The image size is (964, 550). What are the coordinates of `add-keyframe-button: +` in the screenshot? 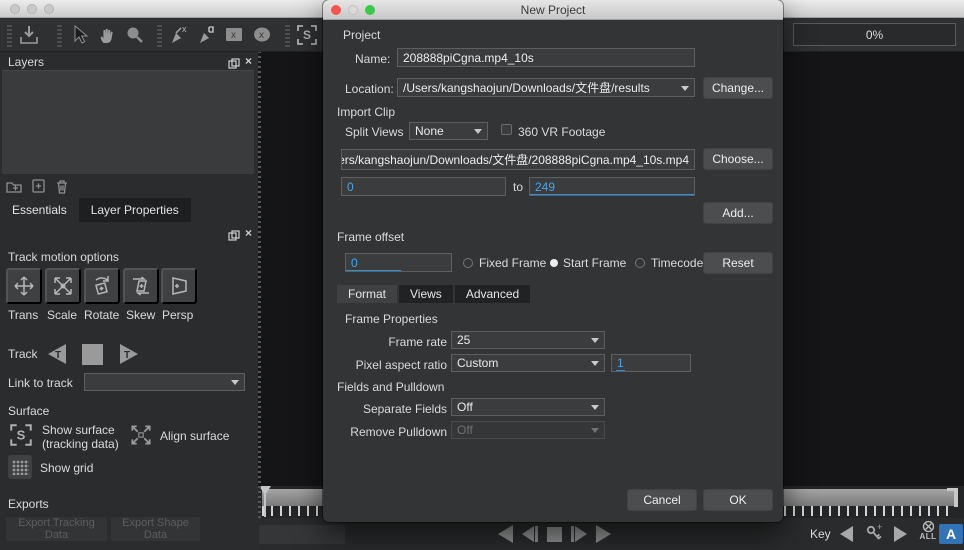 It's located at (875, 536).